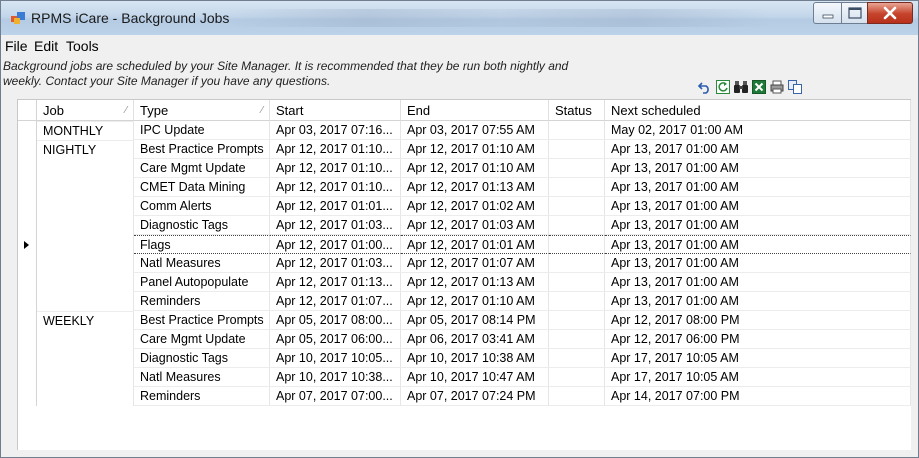  I want to click on cell-end: Apr 12, 2017 01:03 AM, so click(475, 225).